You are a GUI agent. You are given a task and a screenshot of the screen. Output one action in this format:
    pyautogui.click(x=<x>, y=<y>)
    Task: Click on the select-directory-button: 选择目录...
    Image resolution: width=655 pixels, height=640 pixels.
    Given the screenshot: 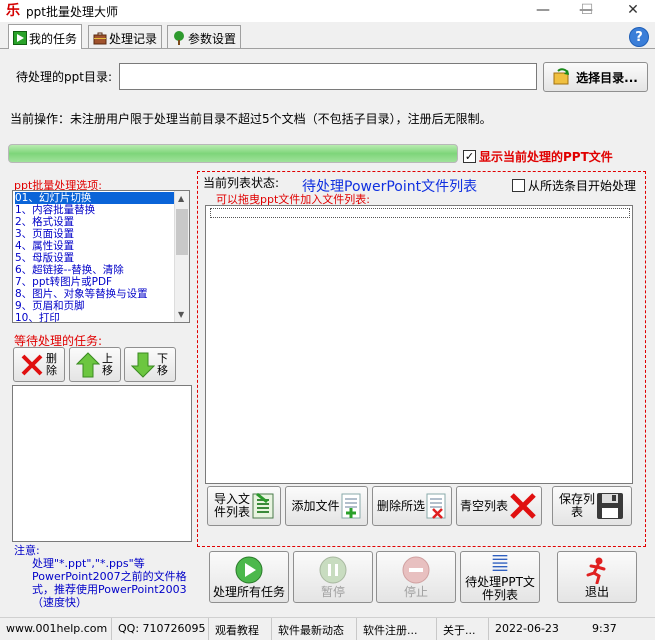 What is the action you would take?
    pyautogui.click(x=595, y=77)
    